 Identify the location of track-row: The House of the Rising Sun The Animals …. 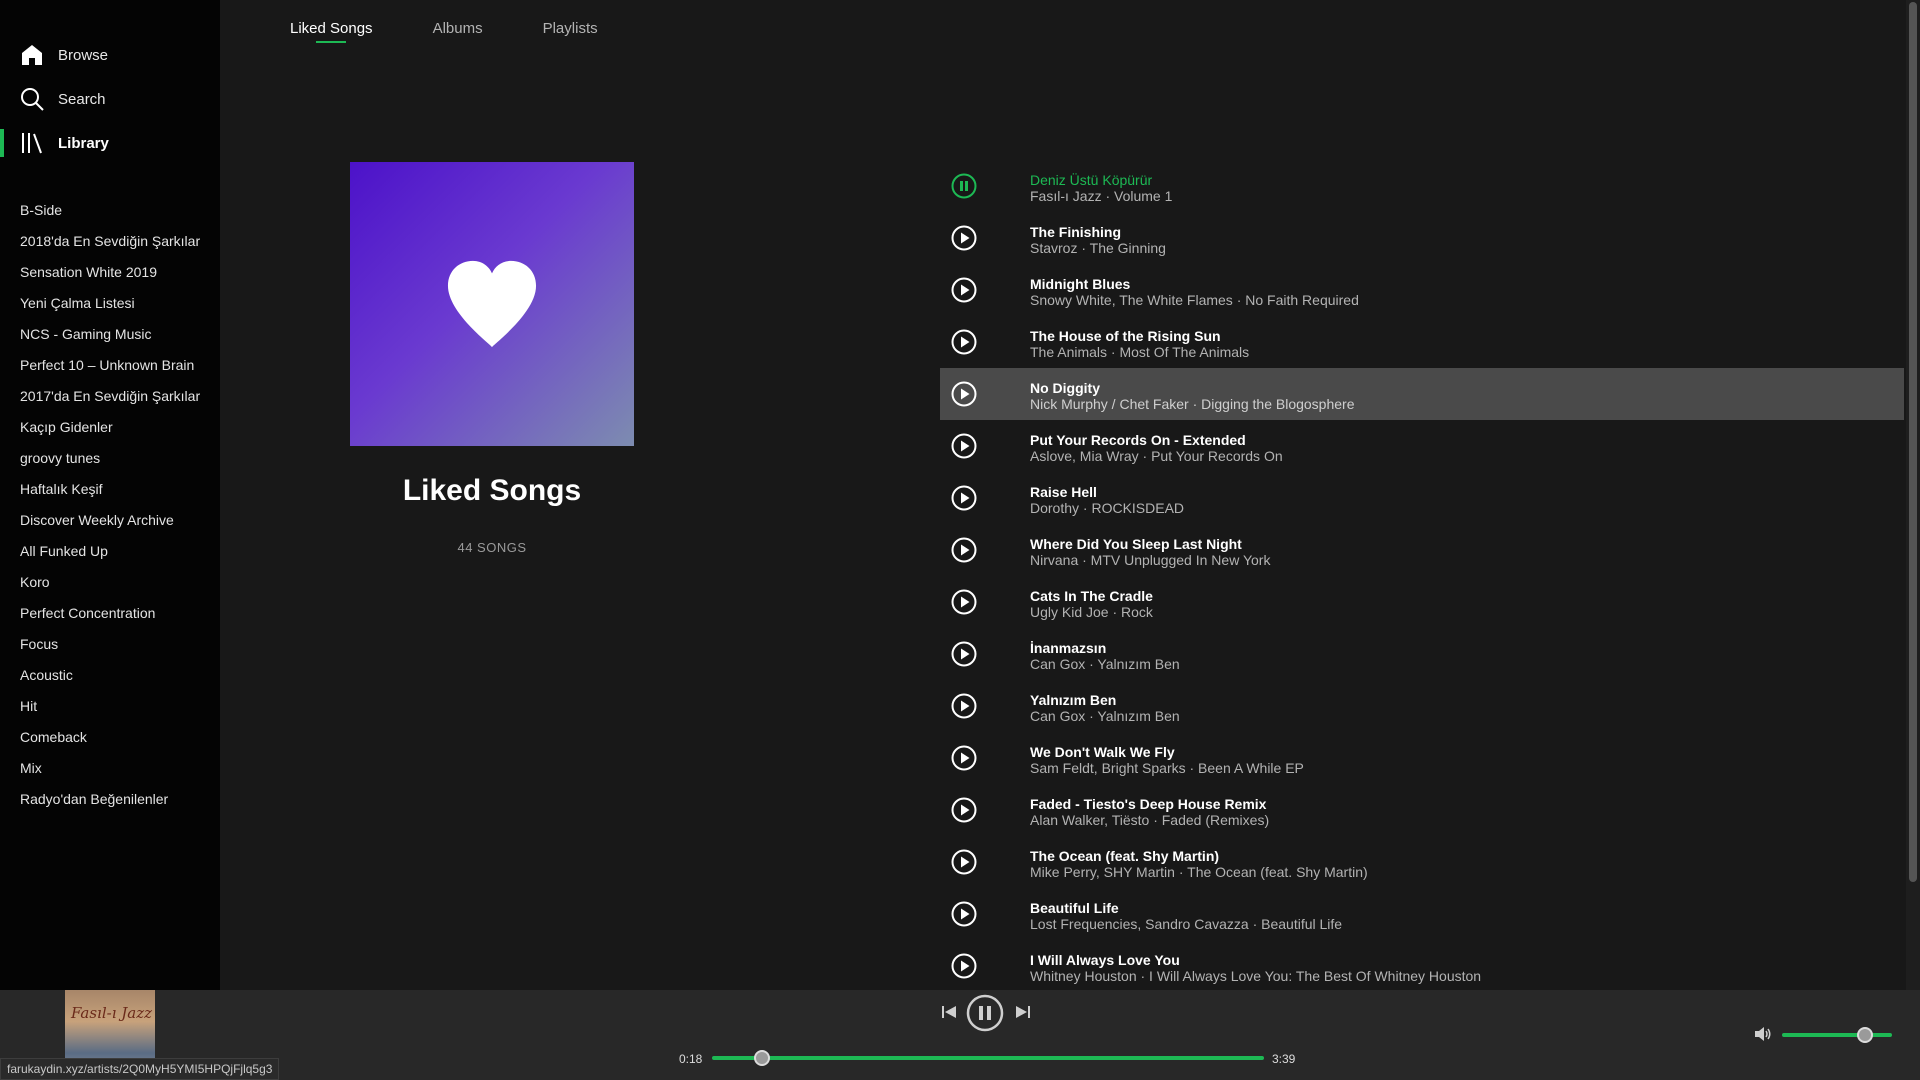
(1422, 342).